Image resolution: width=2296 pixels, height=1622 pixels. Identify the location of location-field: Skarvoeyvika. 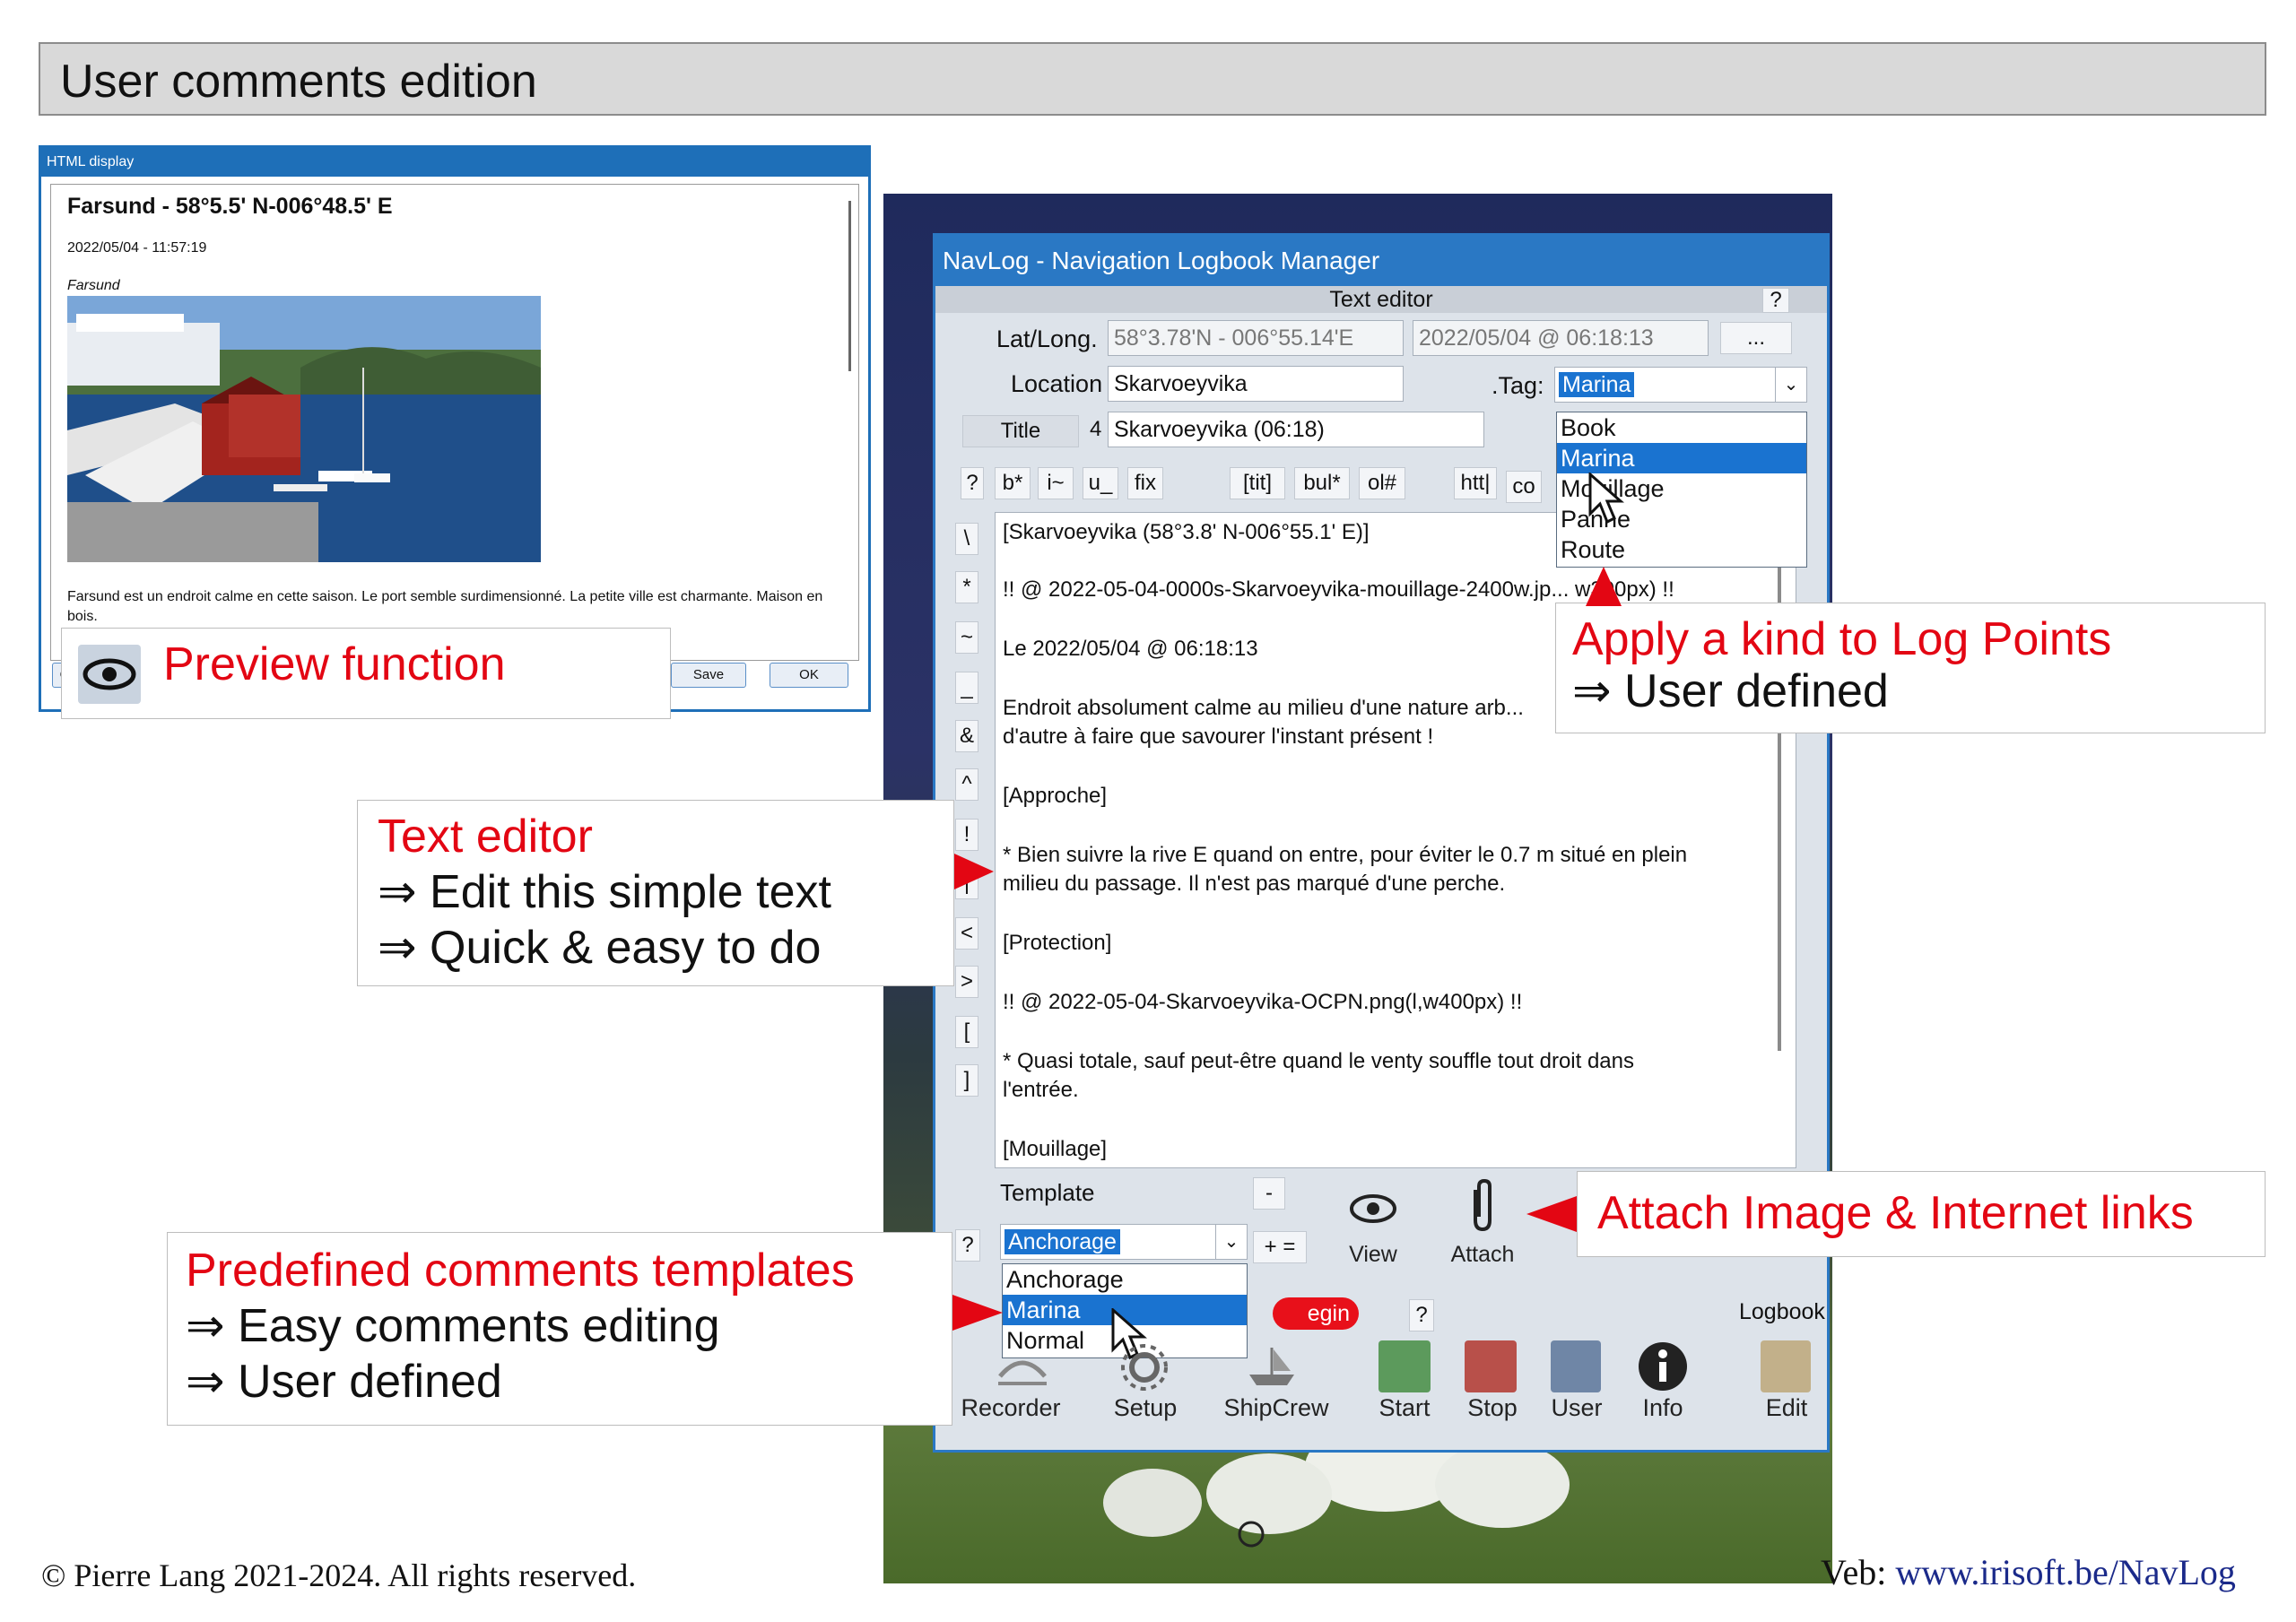
(1256, 384).